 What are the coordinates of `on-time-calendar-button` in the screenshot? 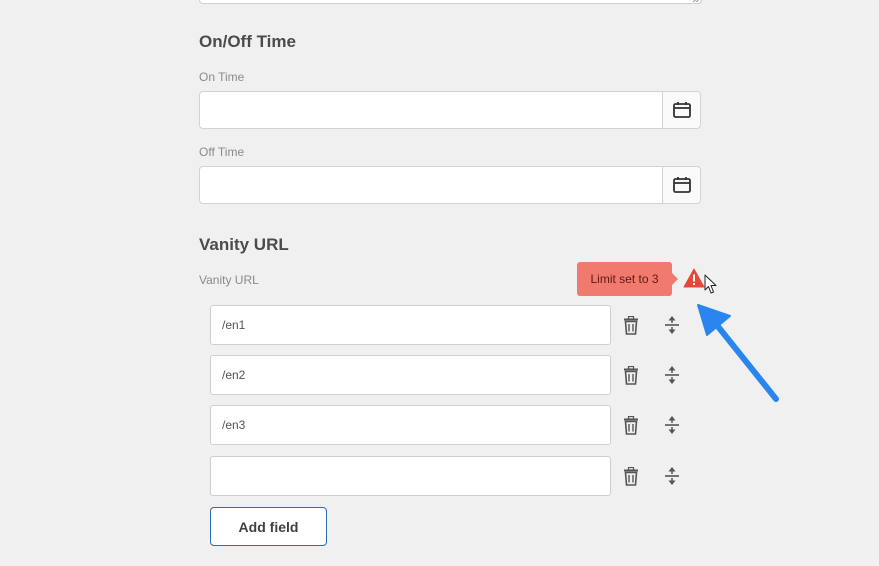 It's located at (681, 110).